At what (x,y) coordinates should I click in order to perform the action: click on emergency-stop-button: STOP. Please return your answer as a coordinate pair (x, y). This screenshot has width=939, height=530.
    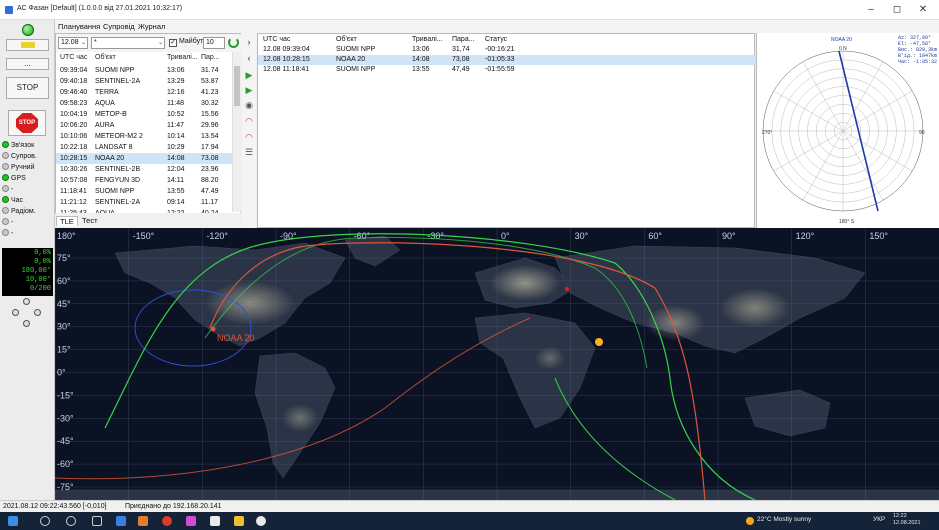
    Looking at the image, I should click on (27, 123).